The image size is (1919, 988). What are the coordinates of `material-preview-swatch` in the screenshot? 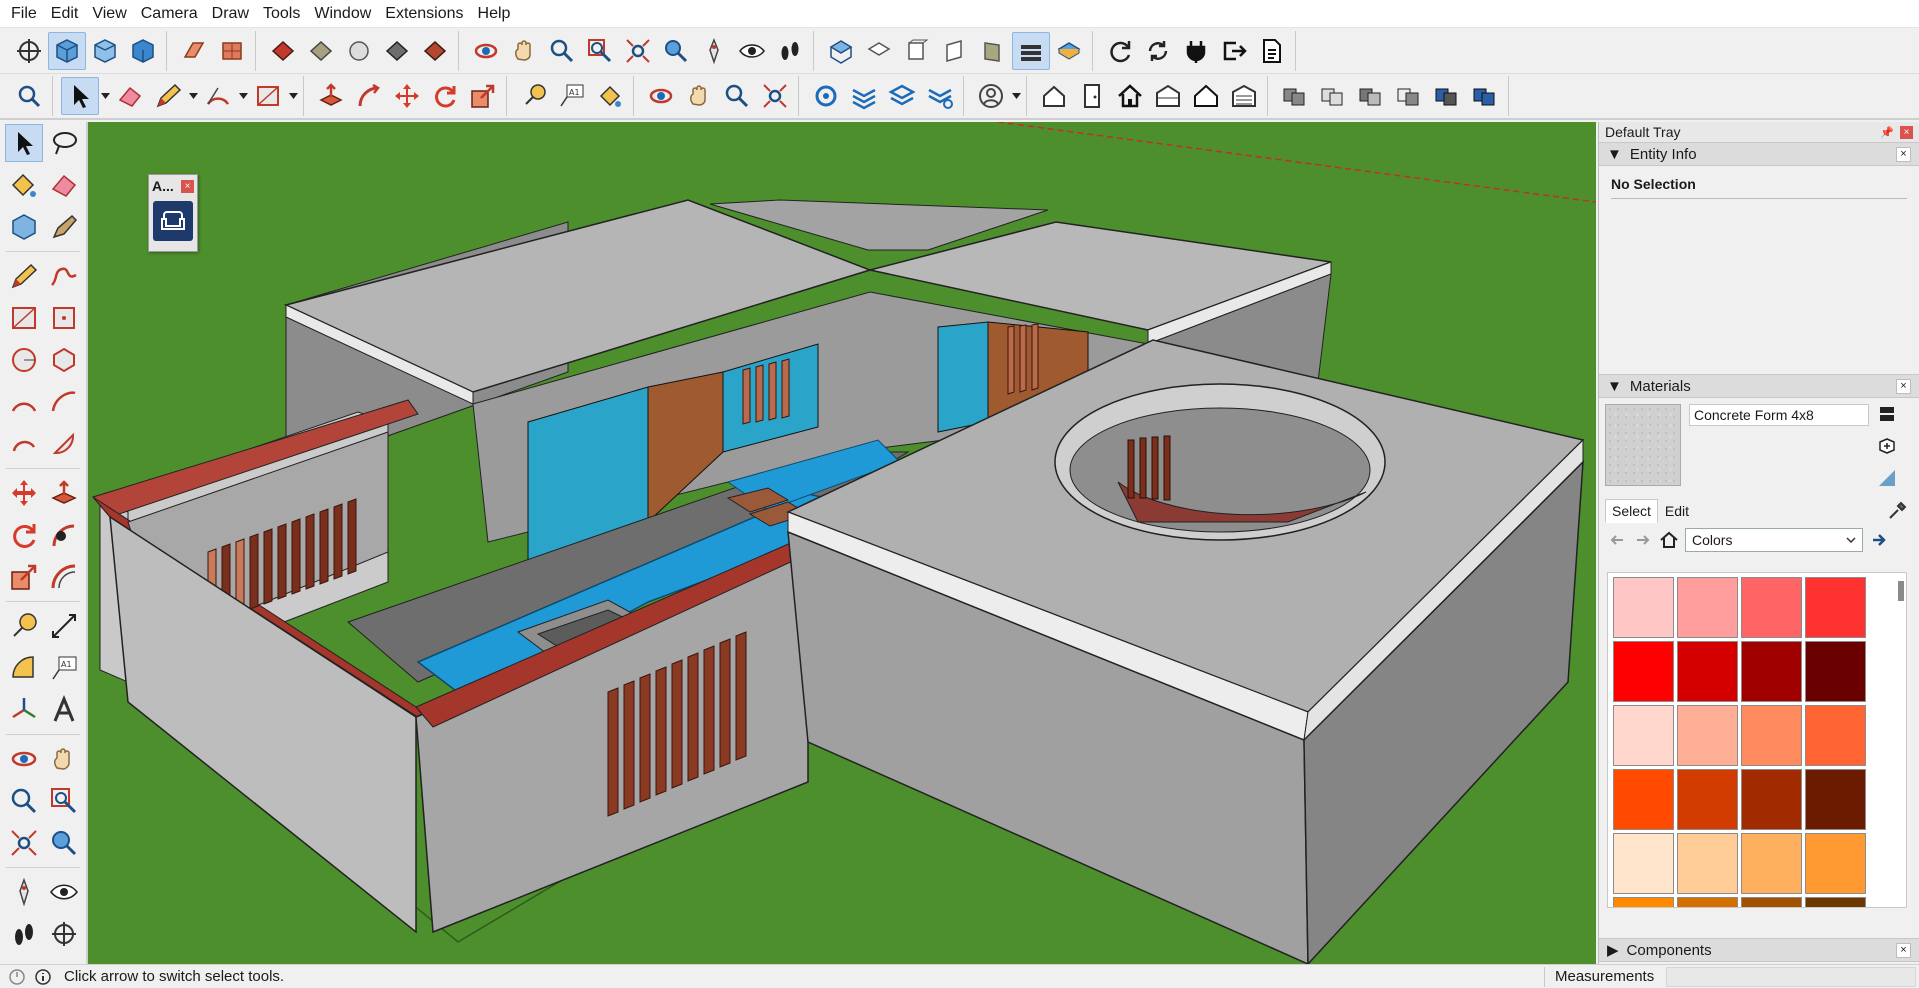 It's located at (1643, 445).